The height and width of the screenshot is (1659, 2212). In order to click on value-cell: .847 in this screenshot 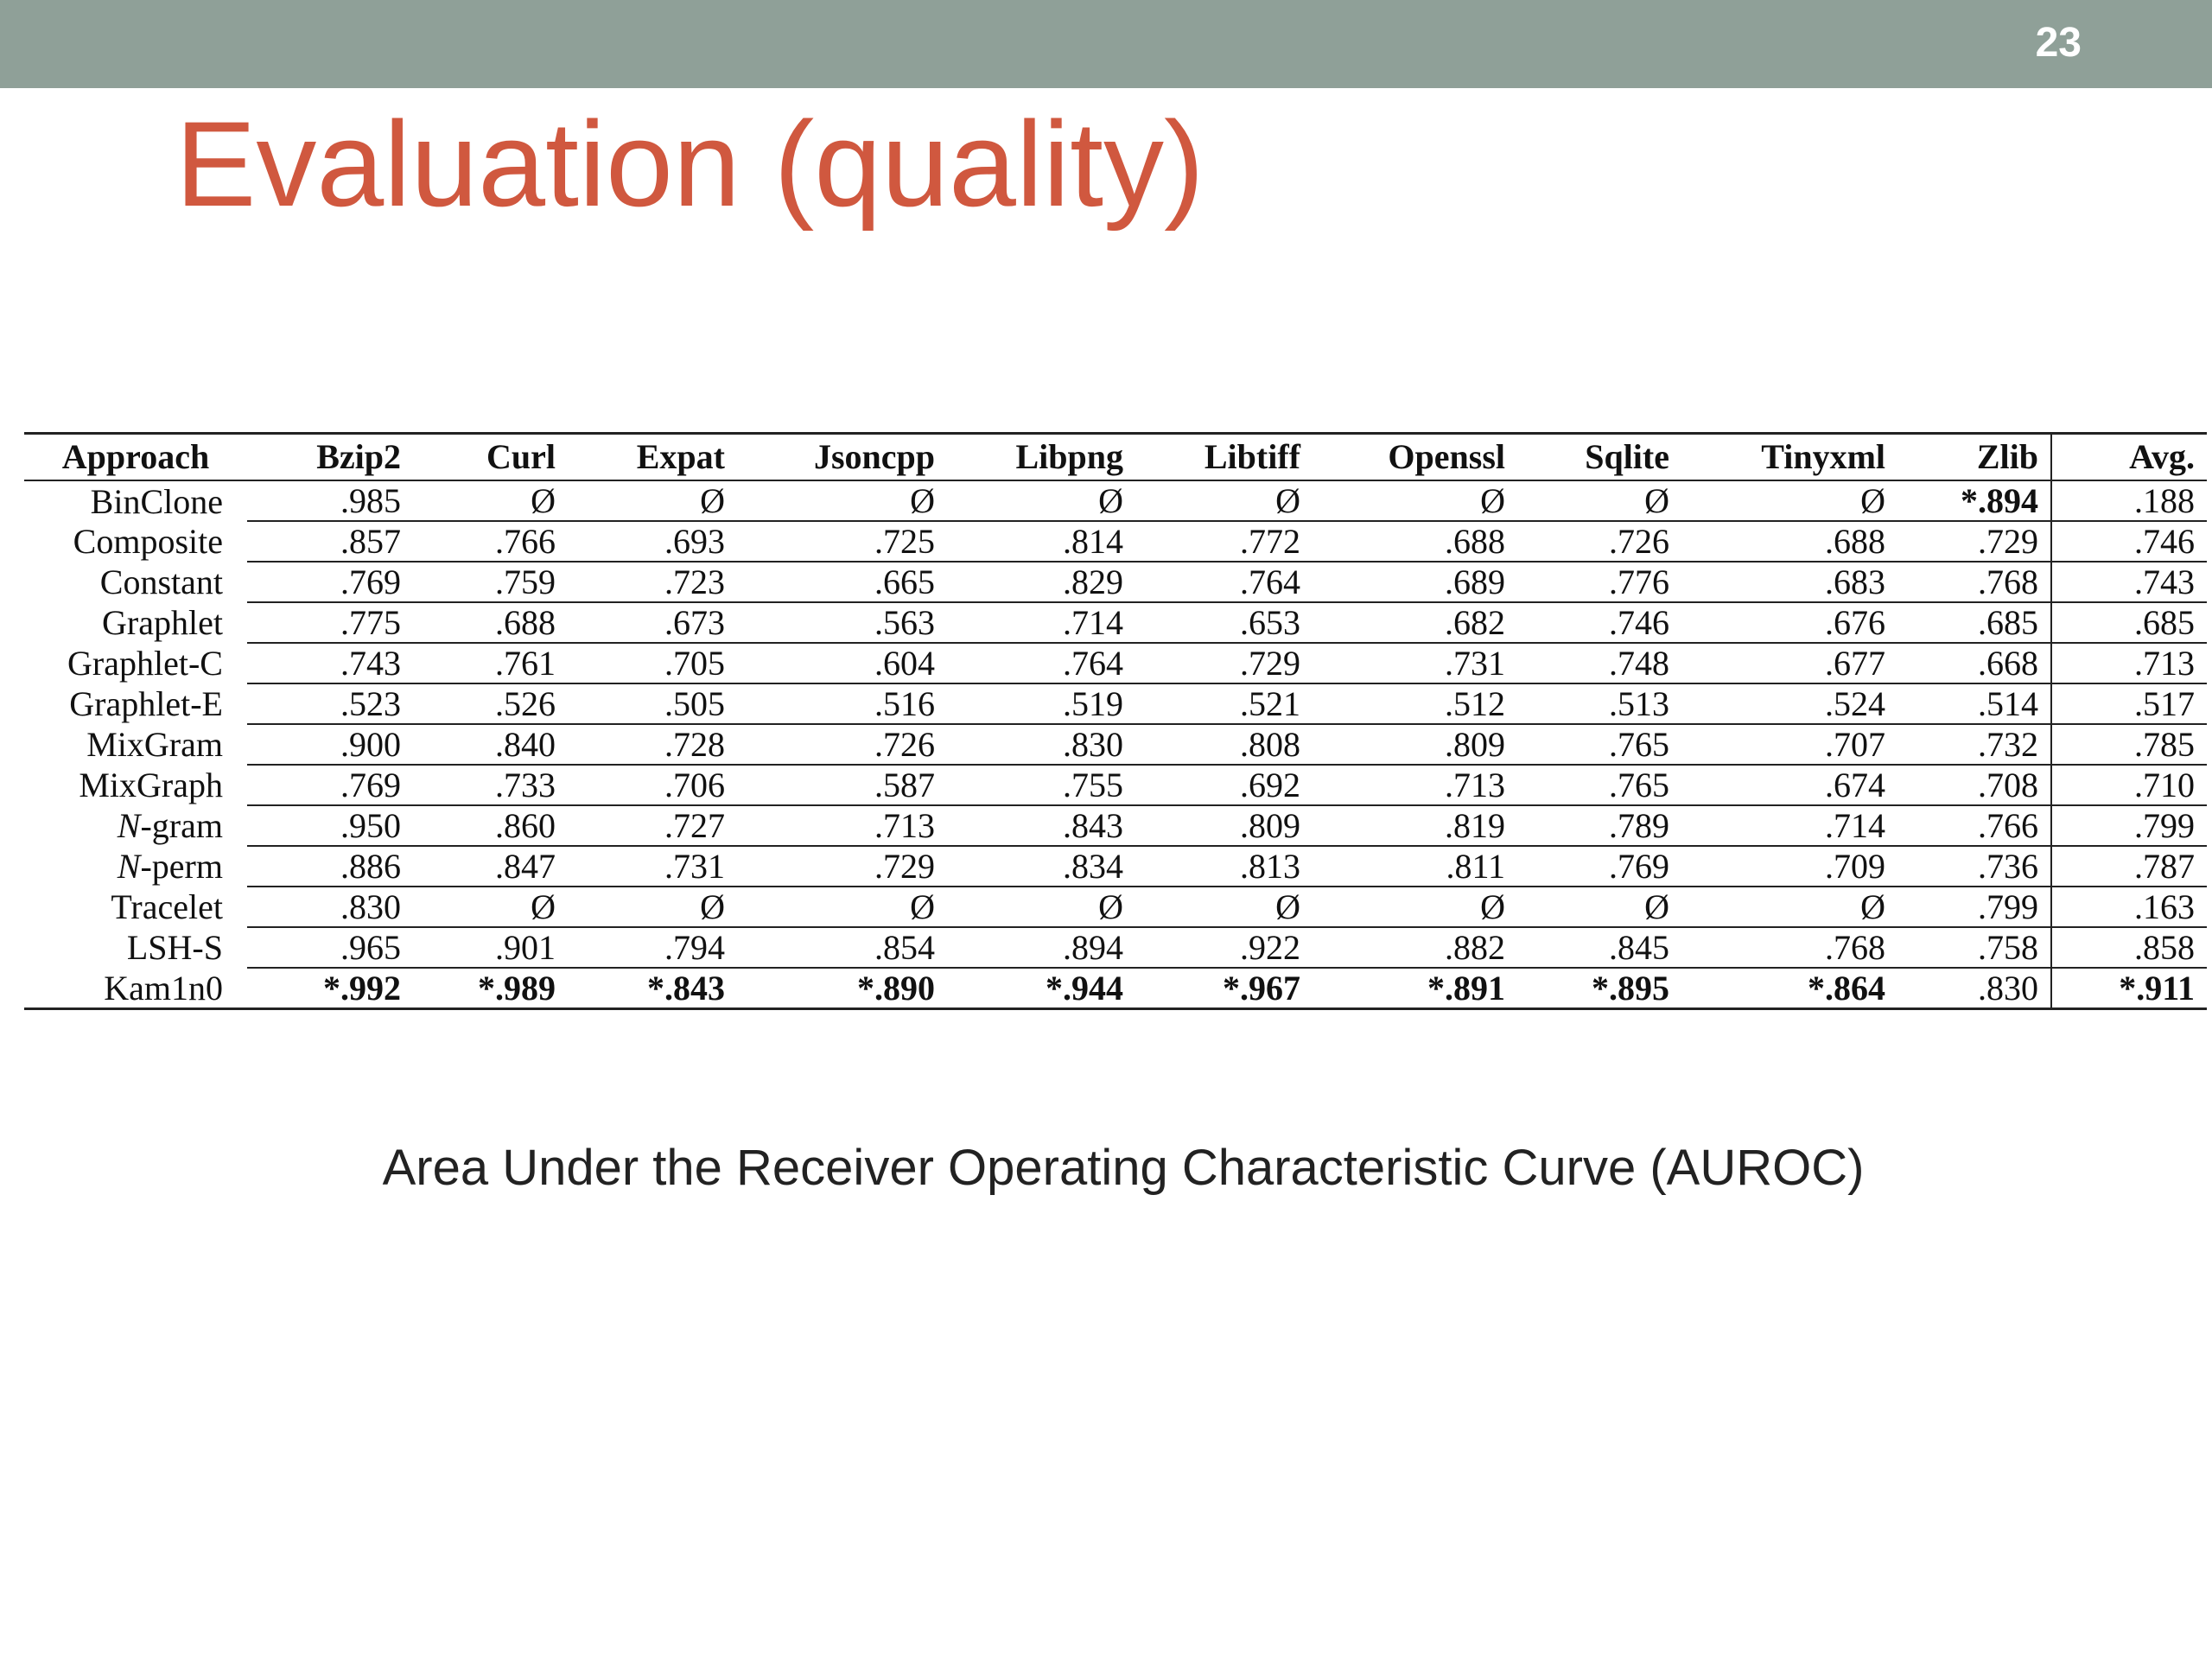, I will do `click(490, 866)`.